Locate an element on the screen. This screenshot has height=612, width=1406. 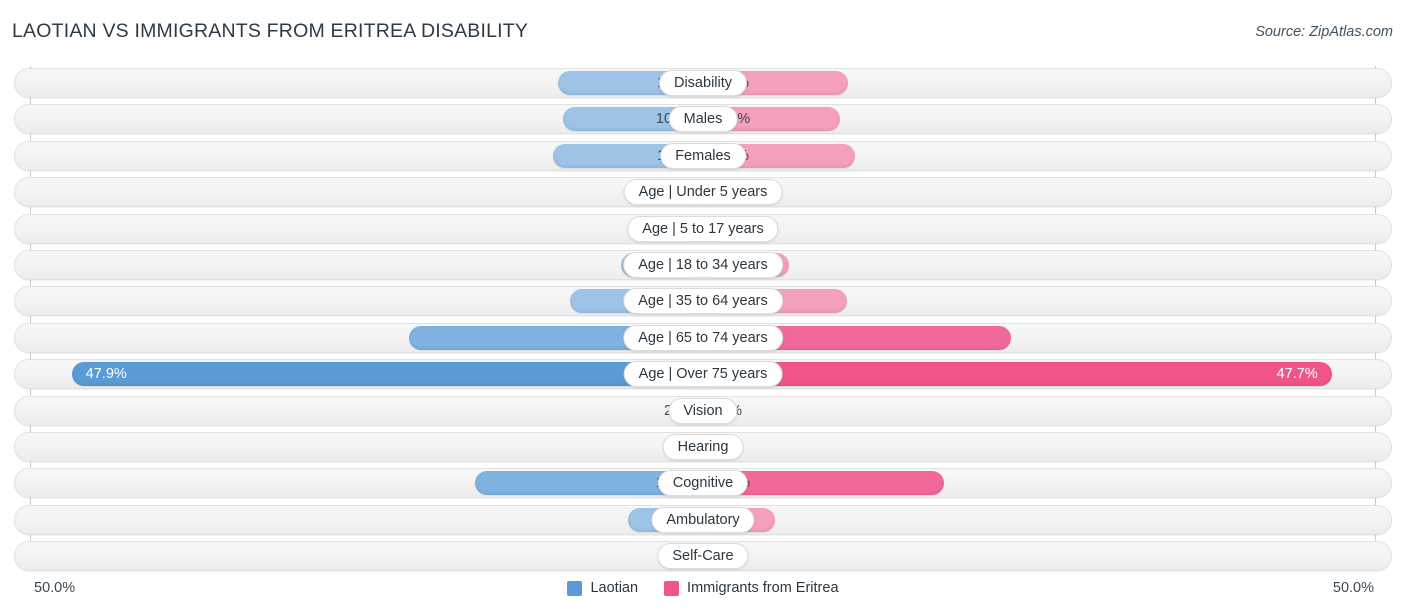
category-label: Males is located at coordinates (703, 119).